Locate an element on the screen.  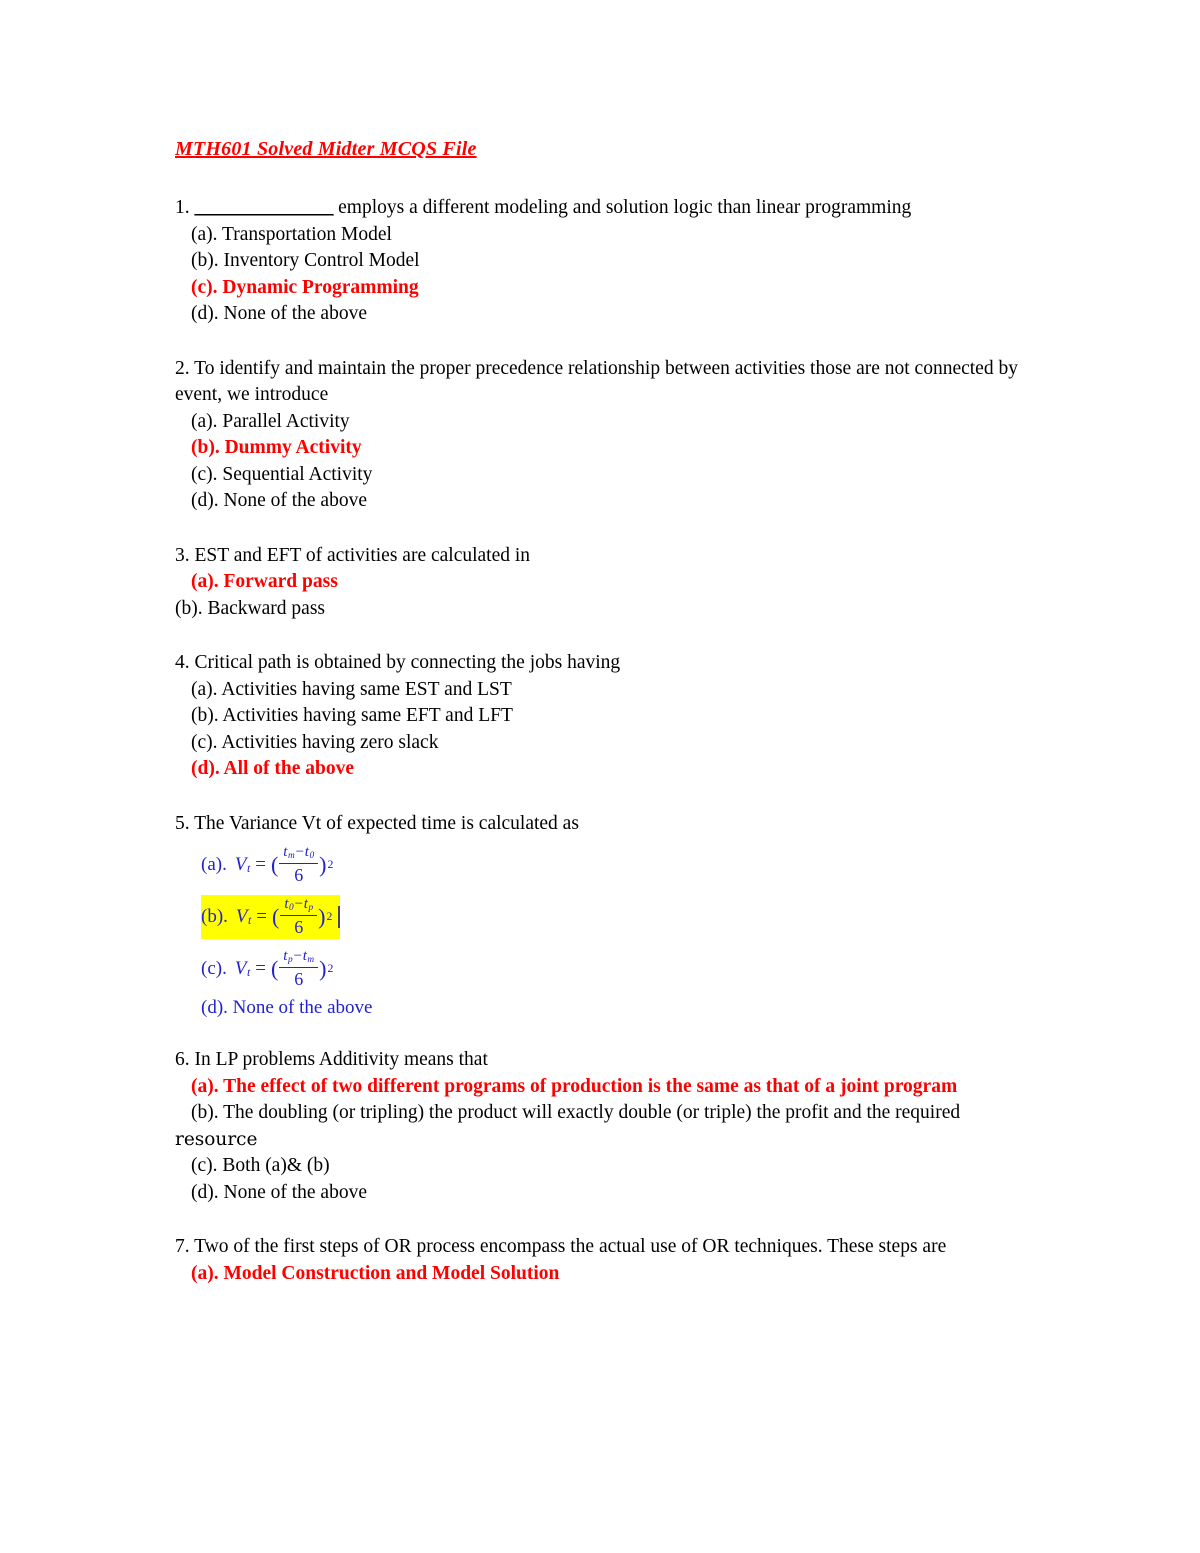
math-option-a-label: (a). is located at coordinates (214, 864).